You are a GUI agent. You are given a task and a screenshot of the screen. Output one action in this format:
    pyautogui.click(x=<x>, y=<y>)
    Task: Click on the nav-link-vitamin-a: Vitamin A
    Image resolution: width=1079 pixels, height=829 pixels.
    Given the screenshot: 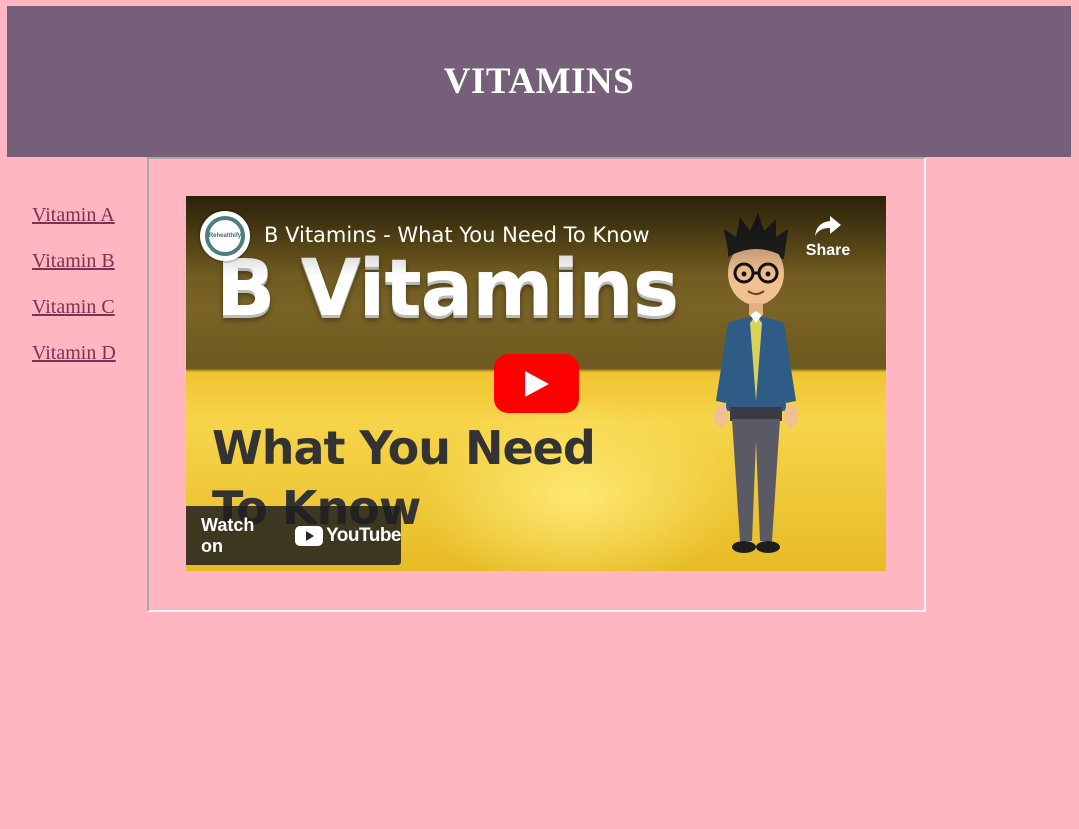 What is the action you would take?
    pyautogui.click(x=87, y=215)
    